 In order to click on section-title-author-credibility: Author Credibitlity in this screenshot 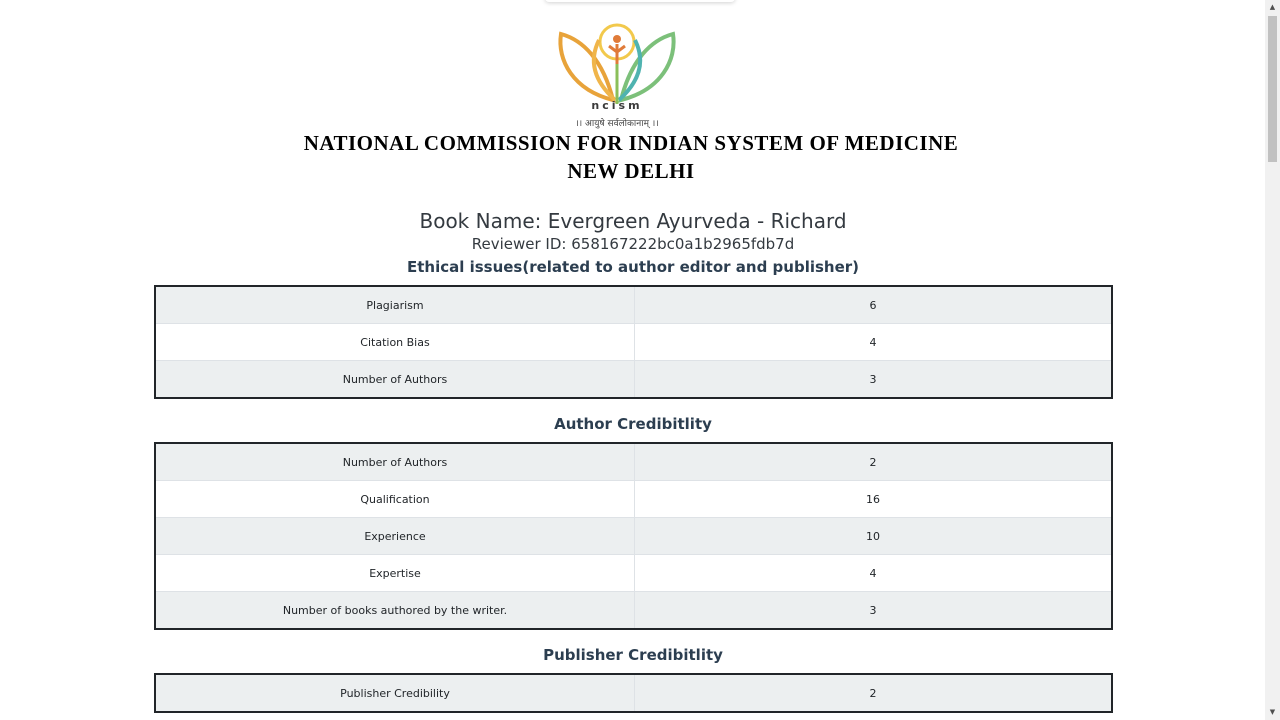, I will do `click(633, 424)`.